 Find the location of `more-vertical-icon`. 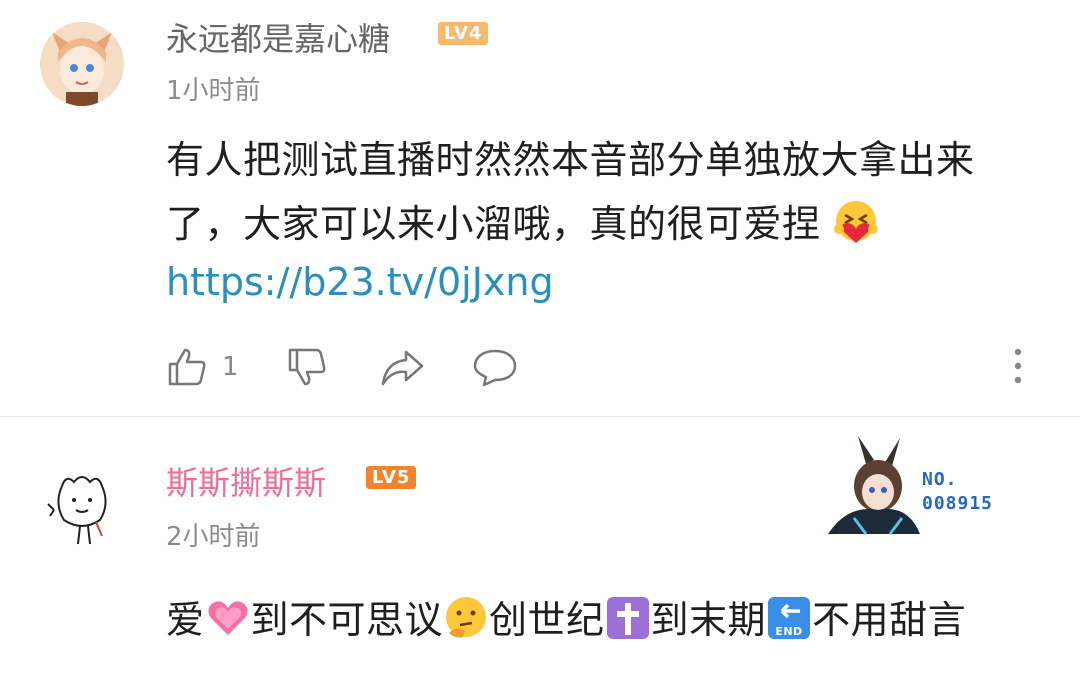

more-vertical-icon is located at coordinates (1018, 366).